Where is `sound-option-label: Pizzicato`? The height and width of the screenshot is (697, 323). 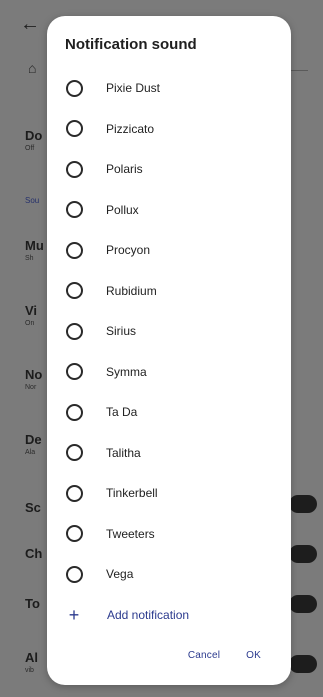 sound-option-label: Pizzicato is located at coordinates (130, 128).